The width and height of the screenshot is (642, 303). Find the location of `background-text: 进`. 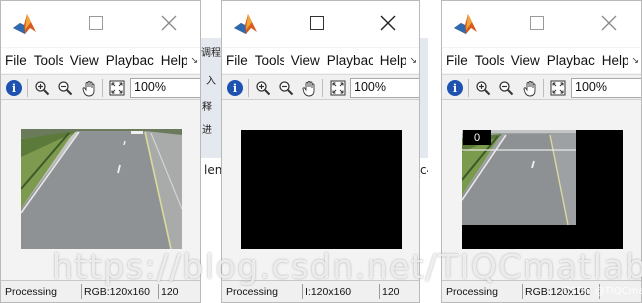

background-text: 进 is located at coordinates (207, 130).